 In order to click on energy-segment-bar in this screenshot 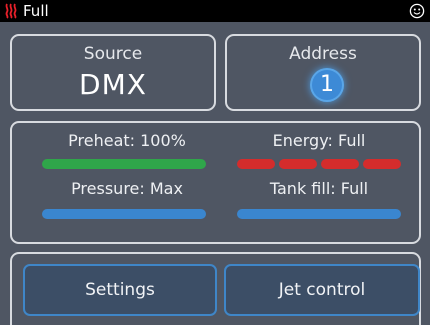, I will do `click(319, 164)`.